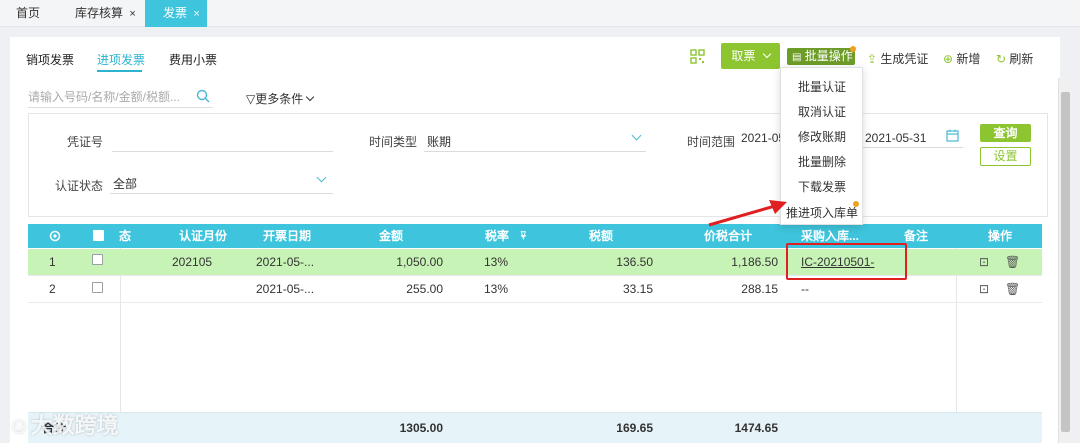 This screenshot has height=443, width=1080. Describe the element at coordinates (535, 427) in the screenshot. I see `totals-row: 合计 1305.00 169.65 1474.65` at that location.